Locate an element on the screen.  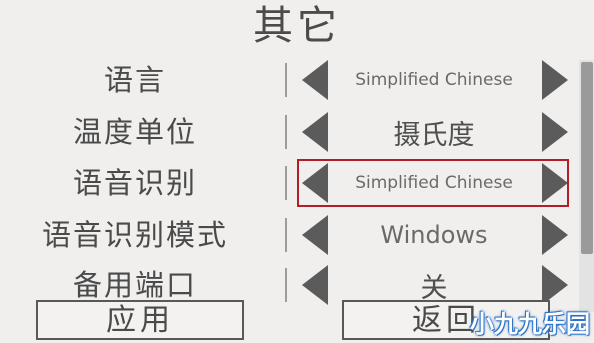
scrollbar-thumb is located at coordinates (587, 158).